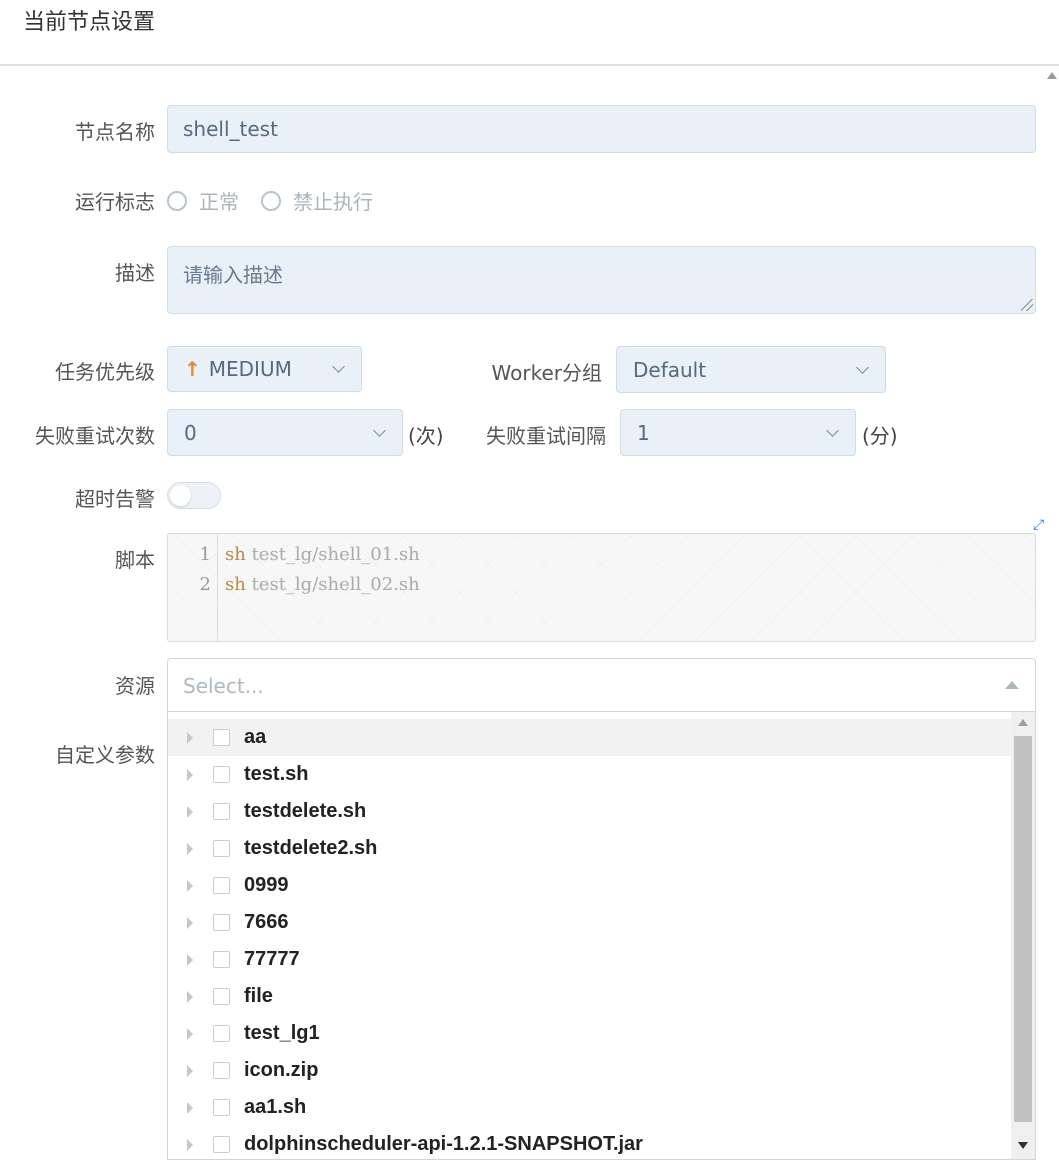 The image size is (1059, 1166). I want to click on tree-item-label: aa, so click(255, 737).